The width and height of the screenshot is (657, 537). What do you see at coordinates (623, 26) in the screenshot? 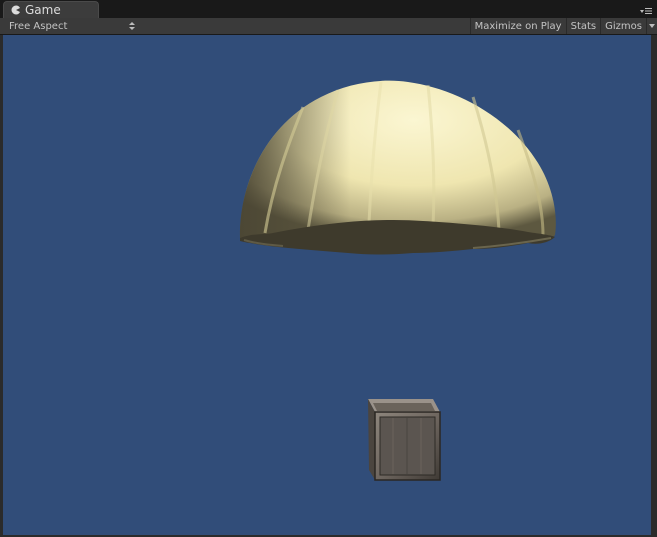
I see `gizmos-toggle: Gizmos` at bounding box center [623, 26].